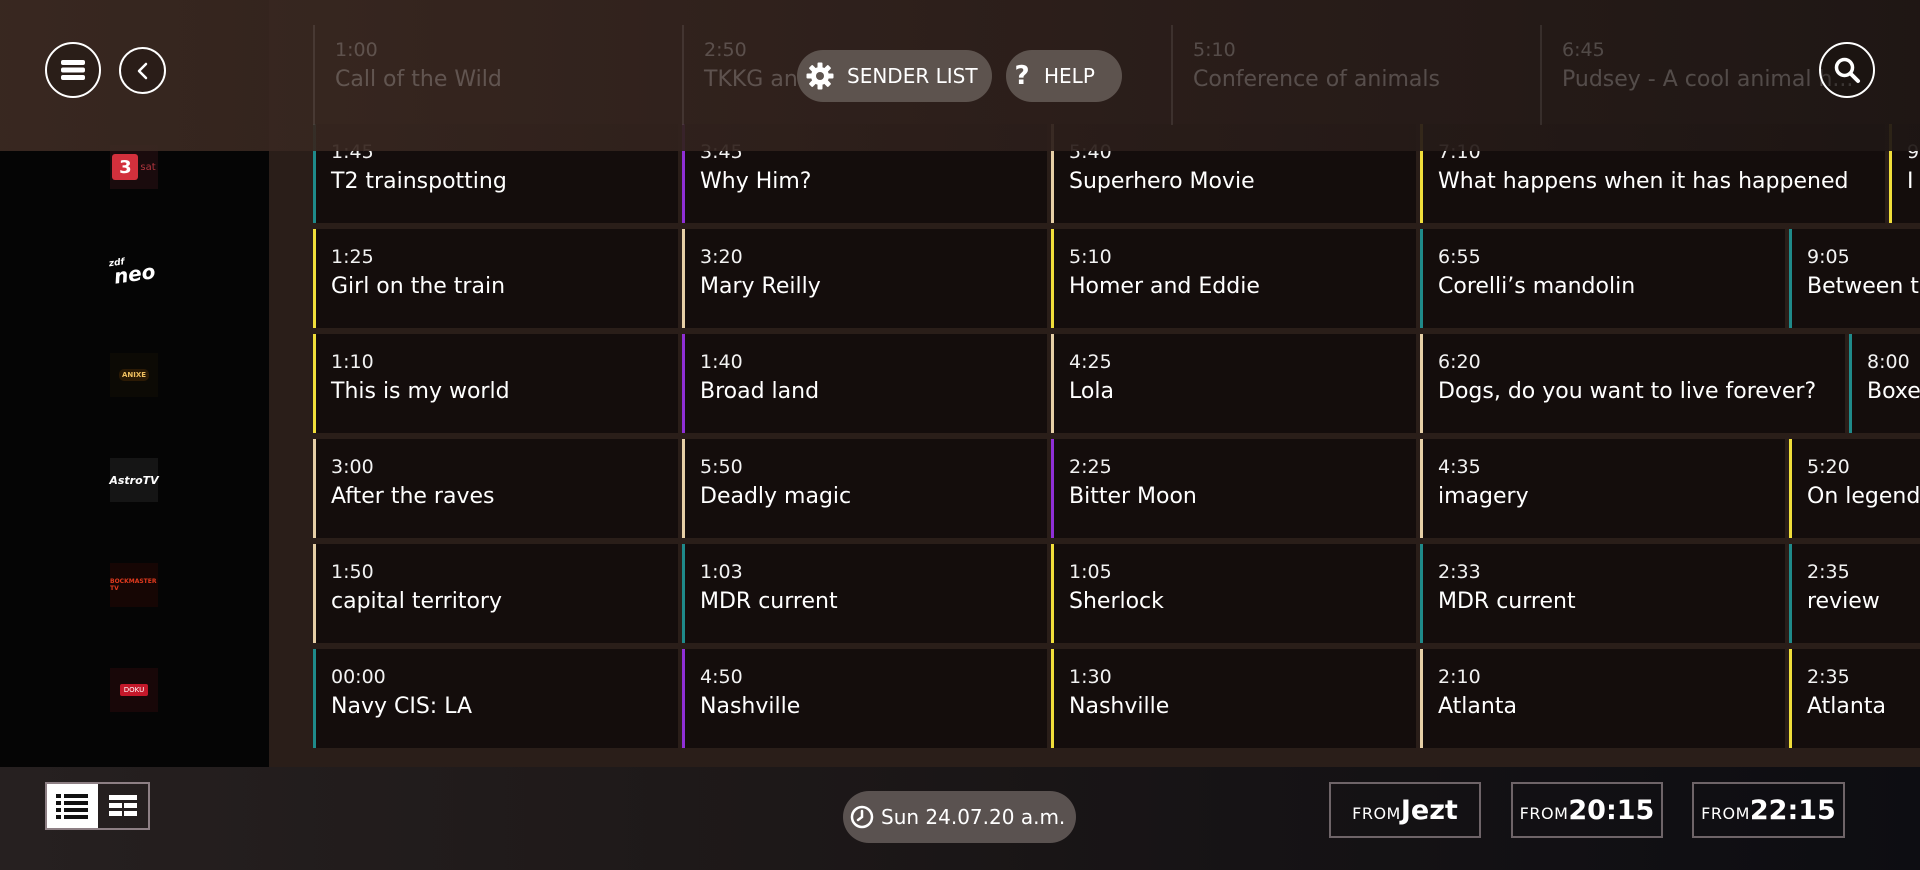  Describe the element at coordinates (760, 391) in the screenshot. I see `program-title: Broad land` at that location.